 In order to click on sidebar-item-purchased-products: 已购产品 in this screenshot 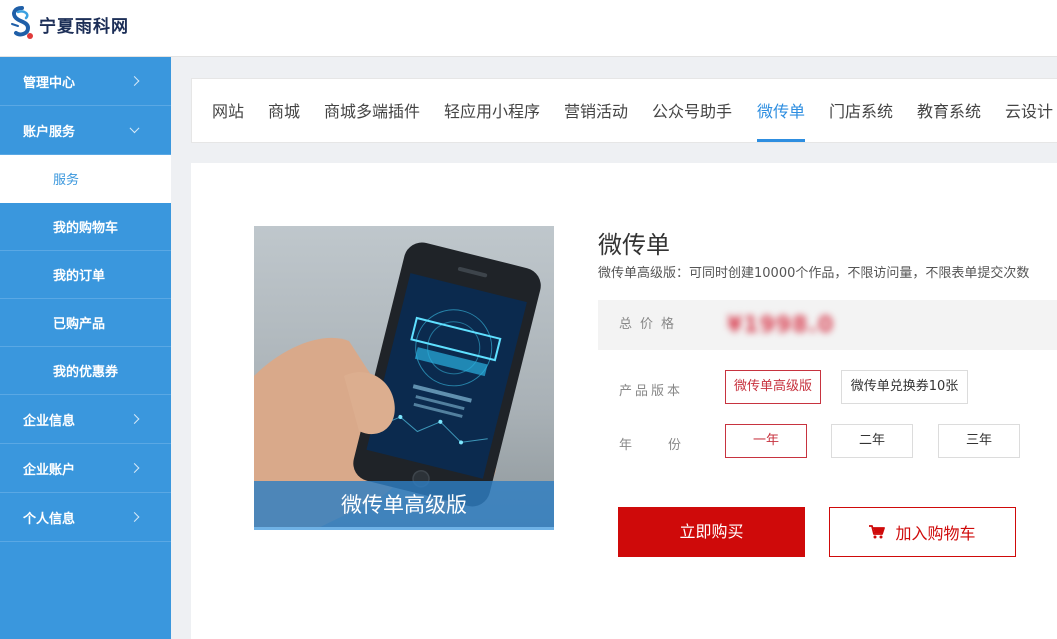, I will do `click(85, 323)`.